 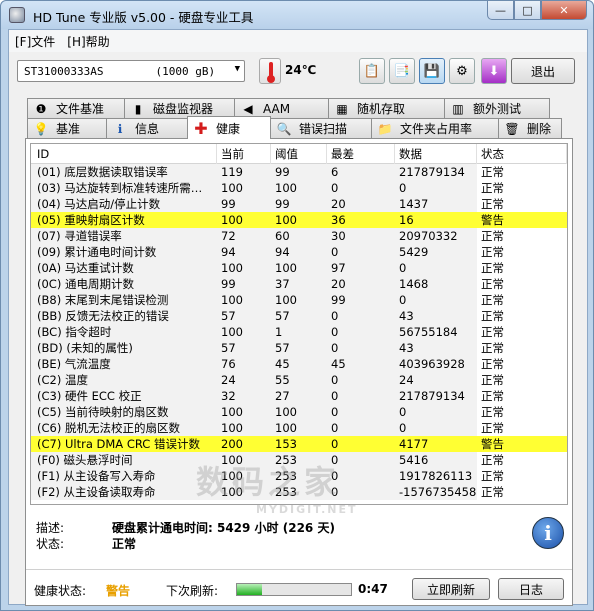 I want to click on tab-aam: ◀ AAM, so click(x=281, y=108).